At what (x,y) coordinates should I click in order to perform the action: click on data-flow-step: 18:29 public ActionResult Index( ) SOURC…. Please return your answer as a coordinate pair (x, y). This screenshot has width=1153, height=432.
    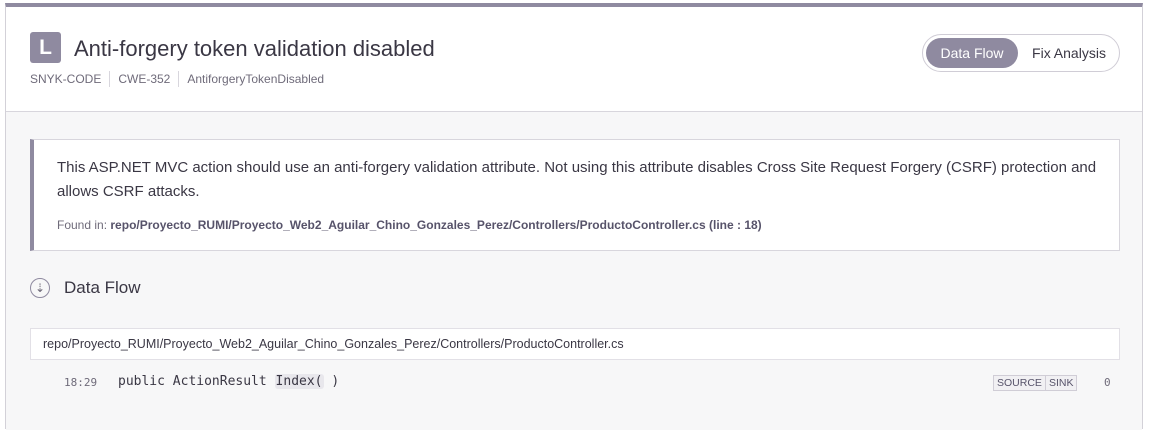
    Looking at the image, I should click on (575, 382).